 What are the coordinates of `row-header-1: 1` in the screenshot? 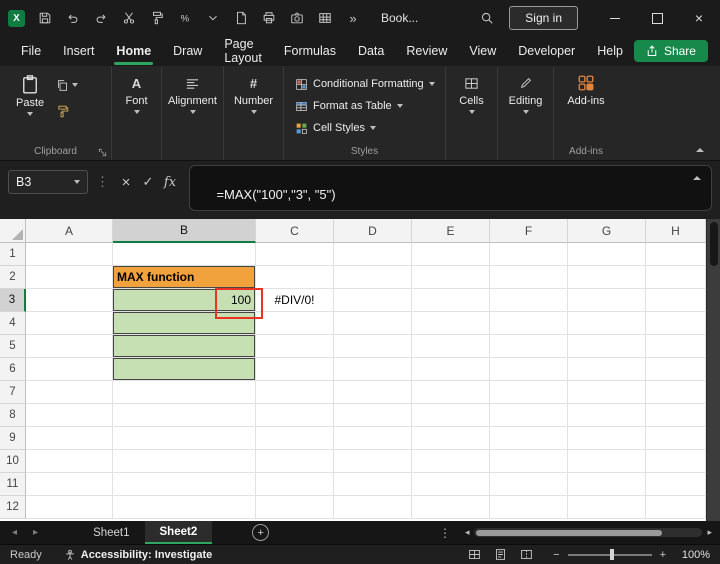 It's located at (13, 254).